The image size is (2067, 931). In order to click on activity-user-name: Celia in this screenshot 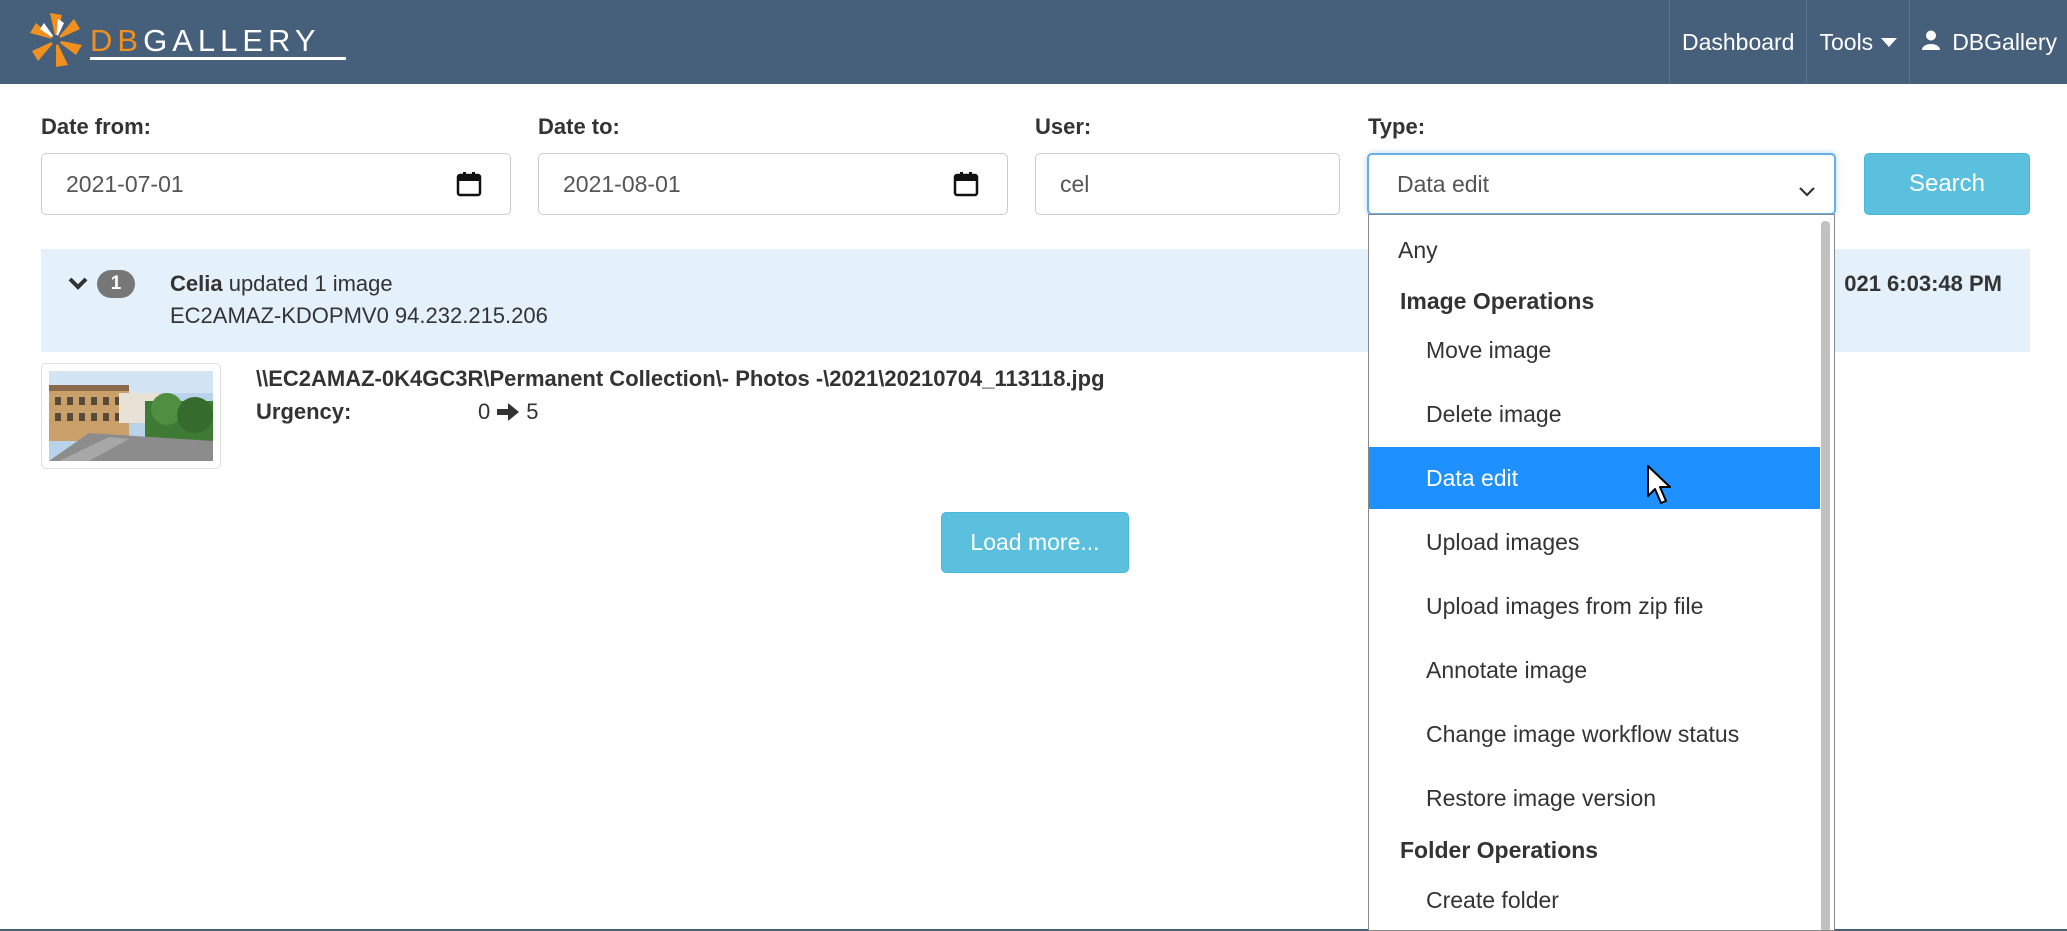, I will do `click(196, 283)`.